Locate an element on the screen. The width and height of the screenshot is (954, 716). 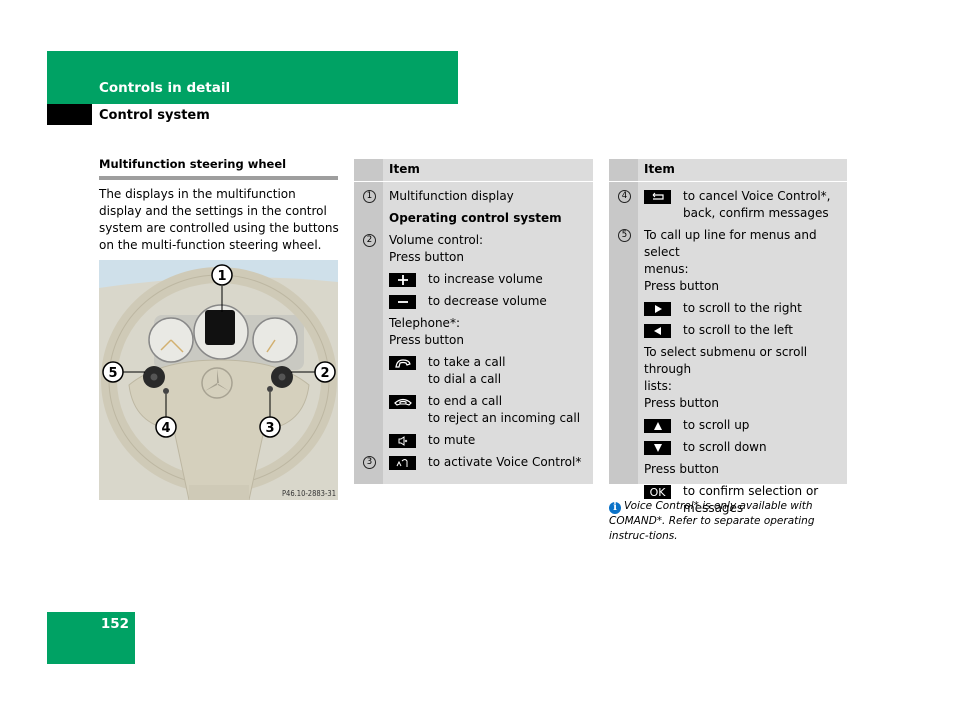
topic-heading: Multifunction steering wheel is located at coordinates (218, 168).